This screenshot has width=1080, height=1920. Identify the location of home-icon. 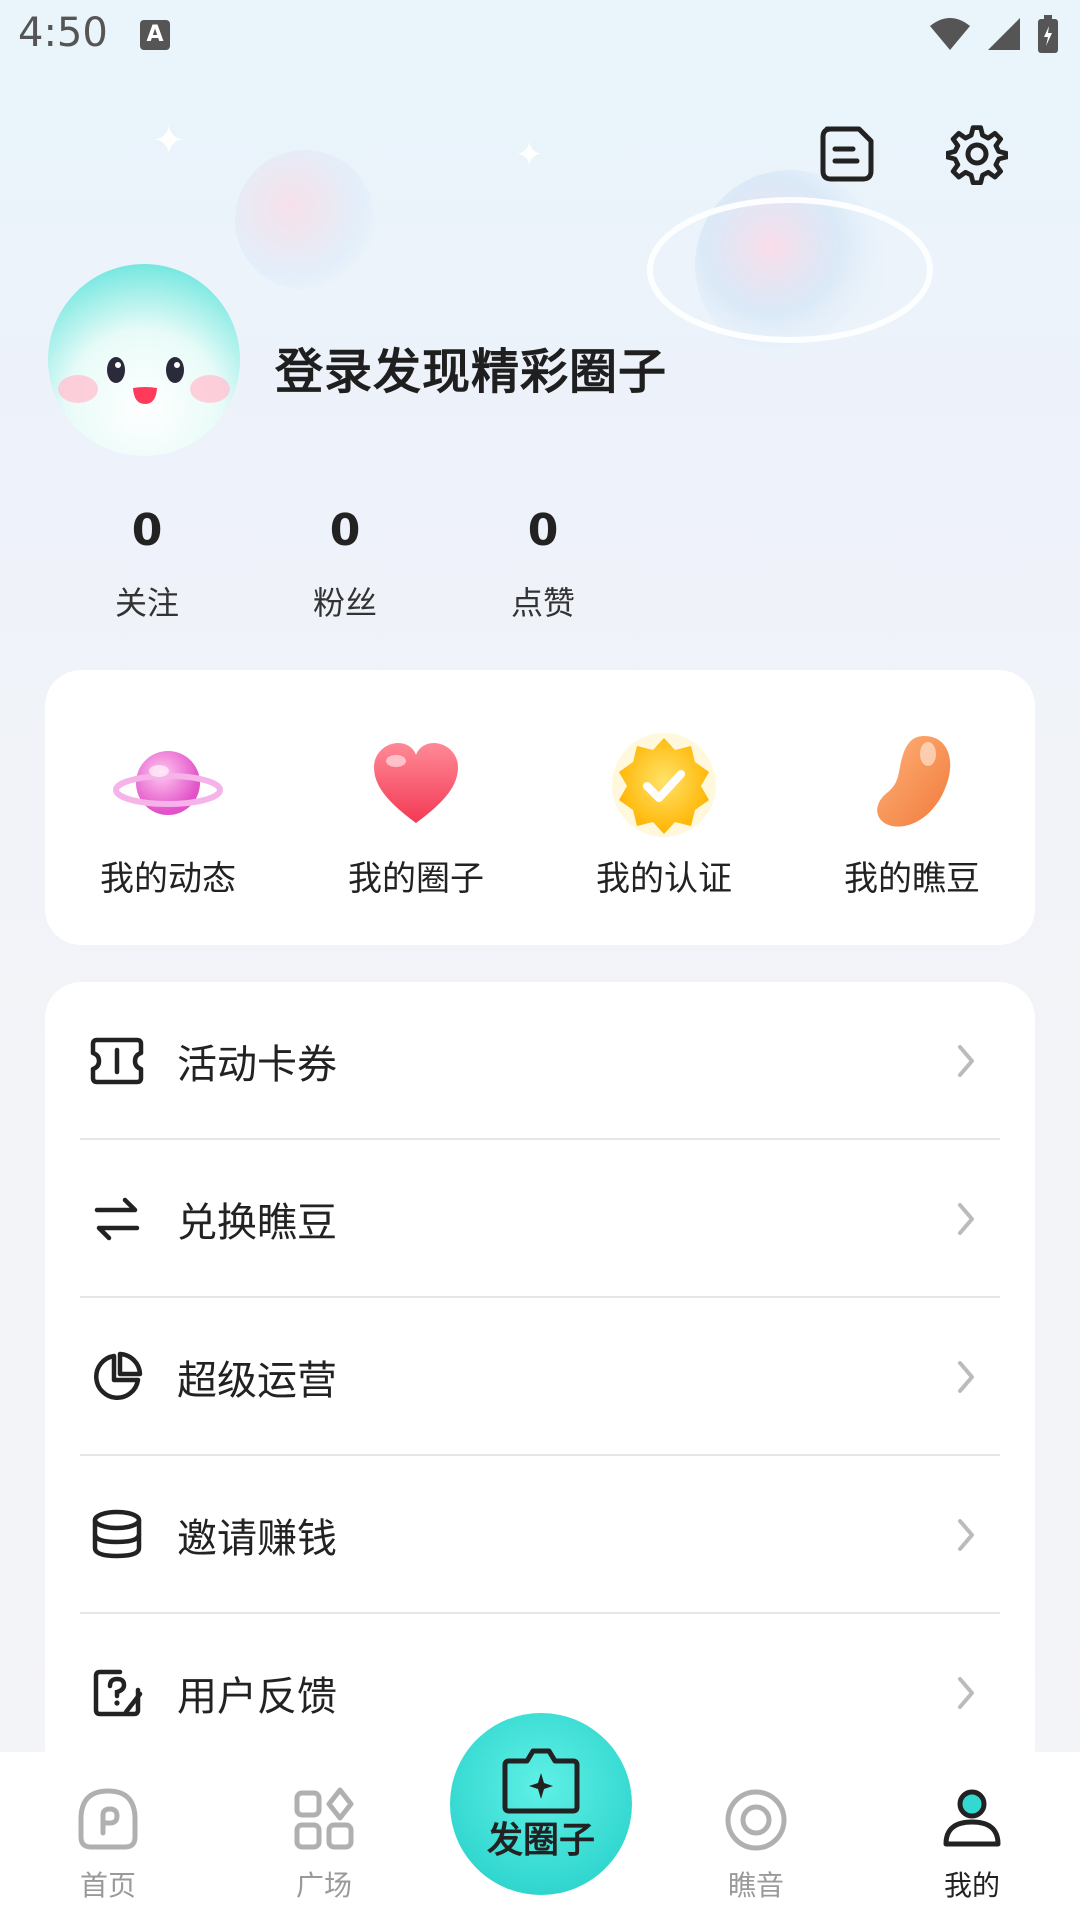
(108, 1820).